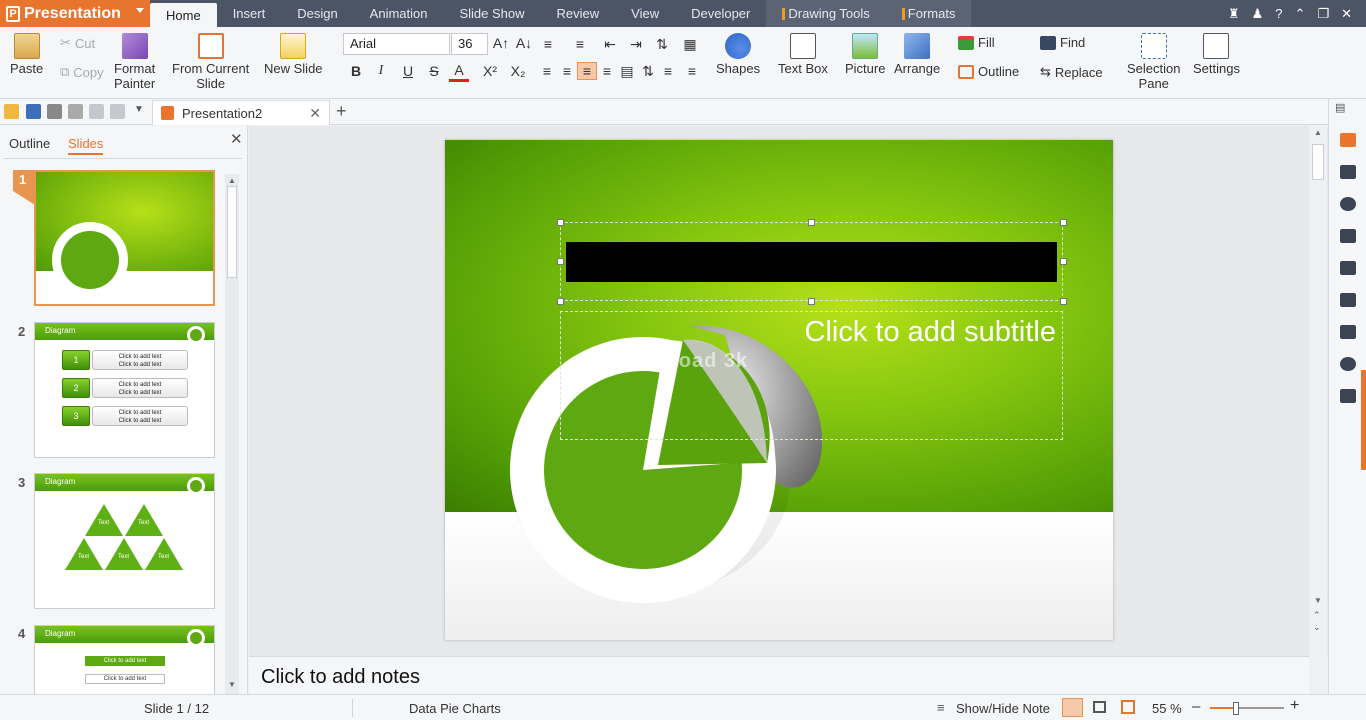 The width and height of the screenshot is (1366, 720). What do you see at coordinates (1363, 420) in the screenshot?
I see `expand-pane-handle` at bounding box center [1363, 420].